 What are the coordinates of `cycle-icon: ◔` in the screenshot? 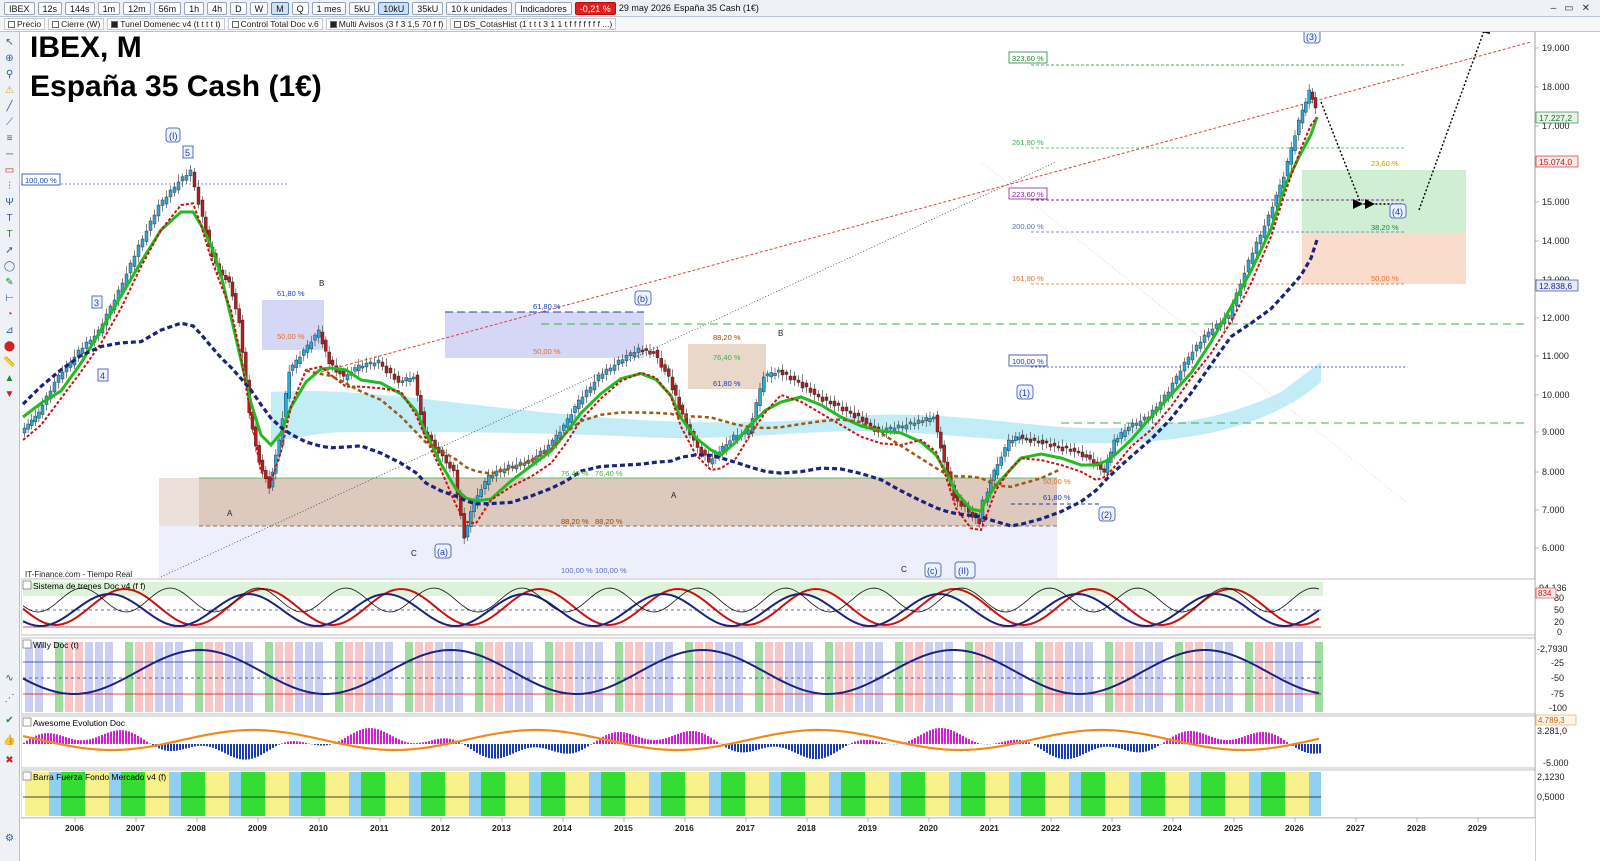 It's located at (9, 314).